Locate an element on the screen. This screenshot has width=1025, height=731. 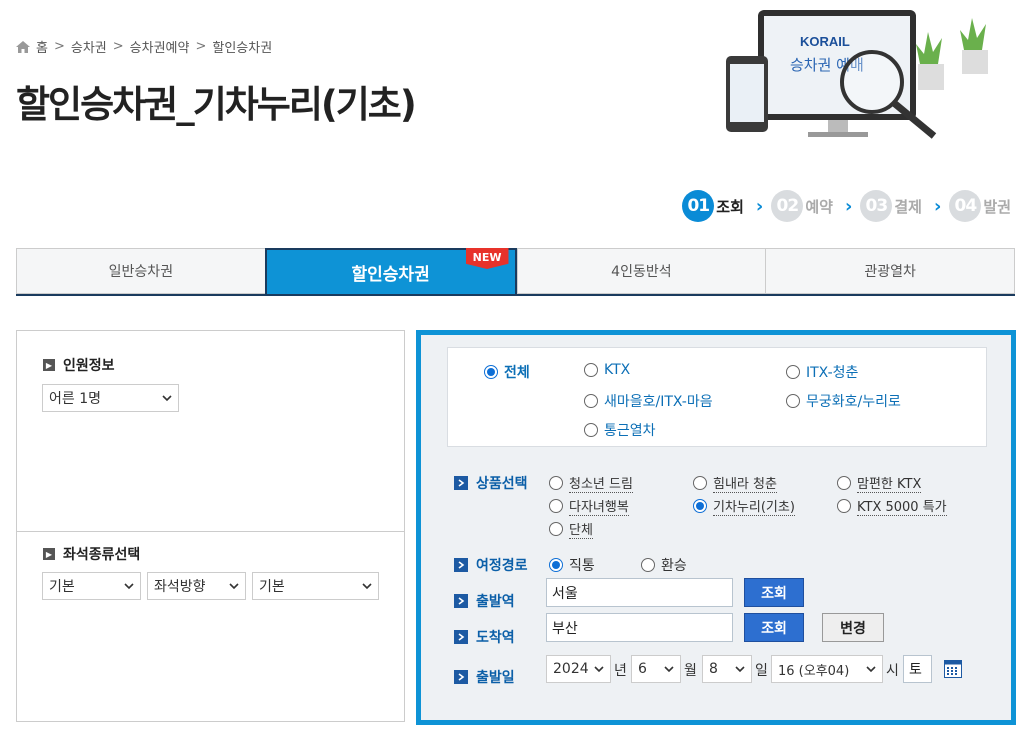
radio-label: 맘편한 KTX is located at coordinates (889, 483).